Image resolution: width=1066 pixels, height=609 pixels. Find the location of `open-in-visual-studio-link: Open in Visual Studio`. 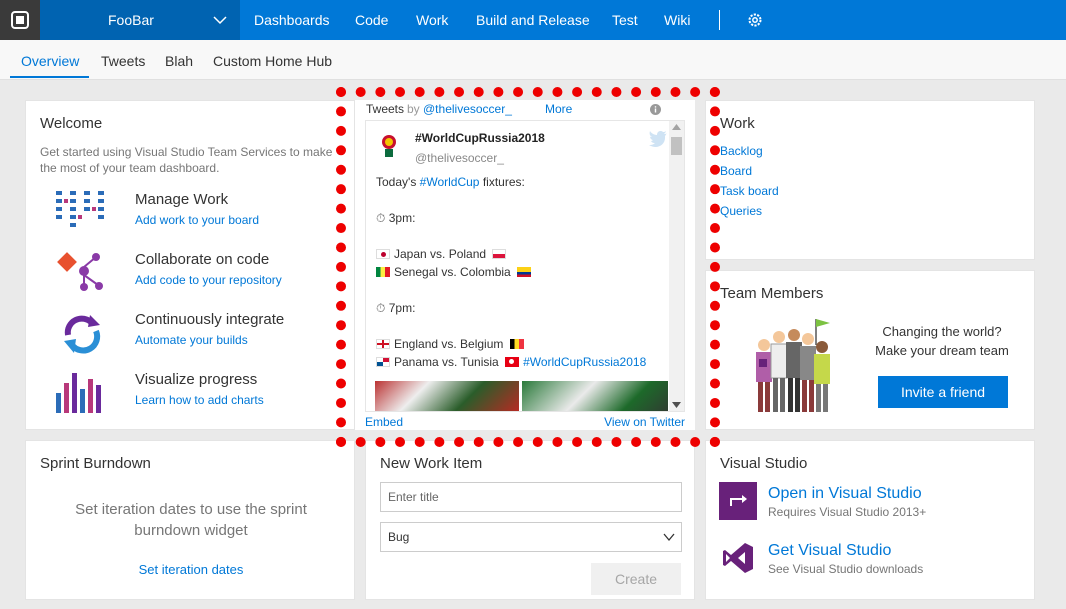

open-in-visual-studio-link: Open in Visual Studio is located at coordinates (845, 494).